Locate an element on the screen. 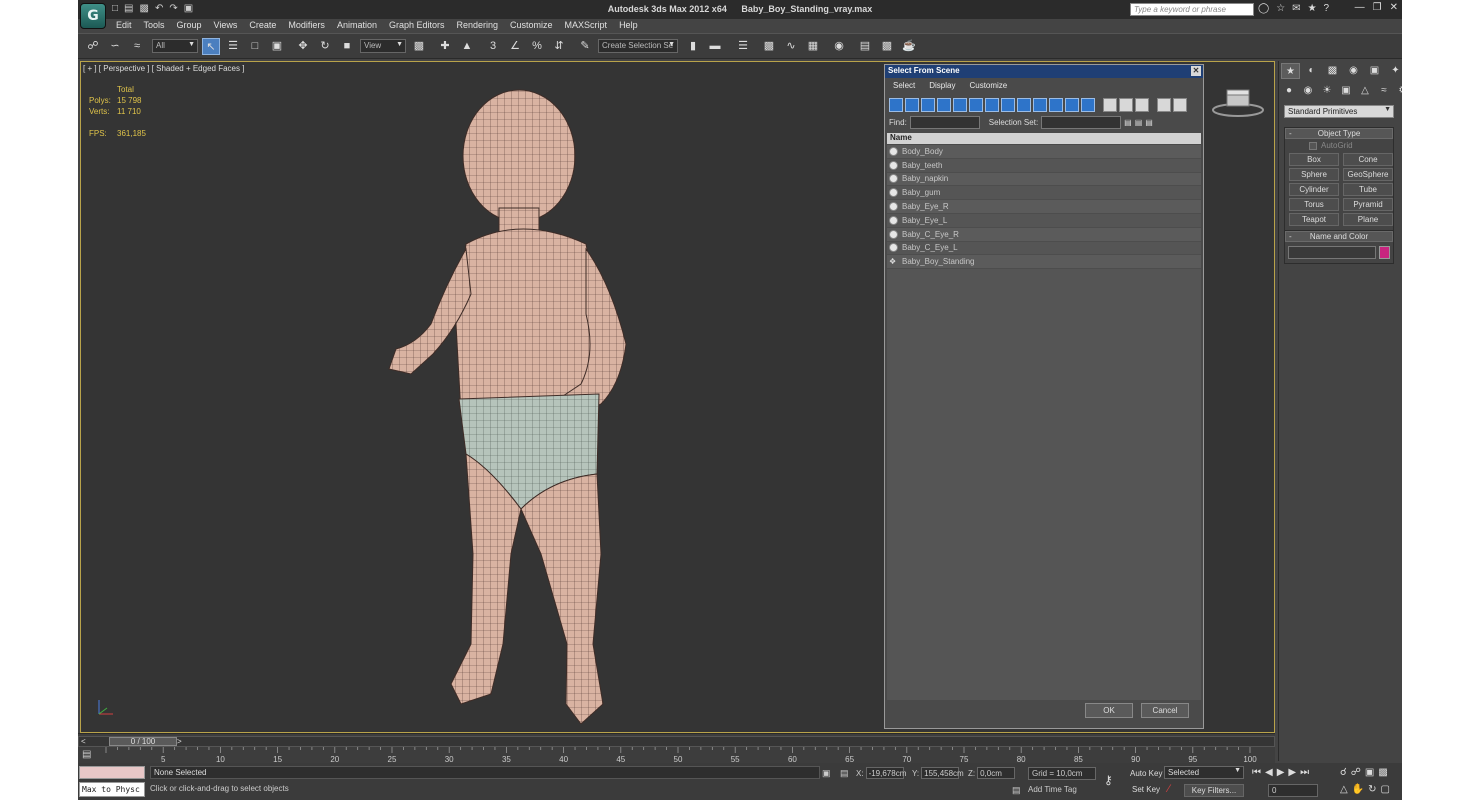 The height and width of the screenshot is (800, 1480). display-containers-icon is located at coordinates (1040, 105).